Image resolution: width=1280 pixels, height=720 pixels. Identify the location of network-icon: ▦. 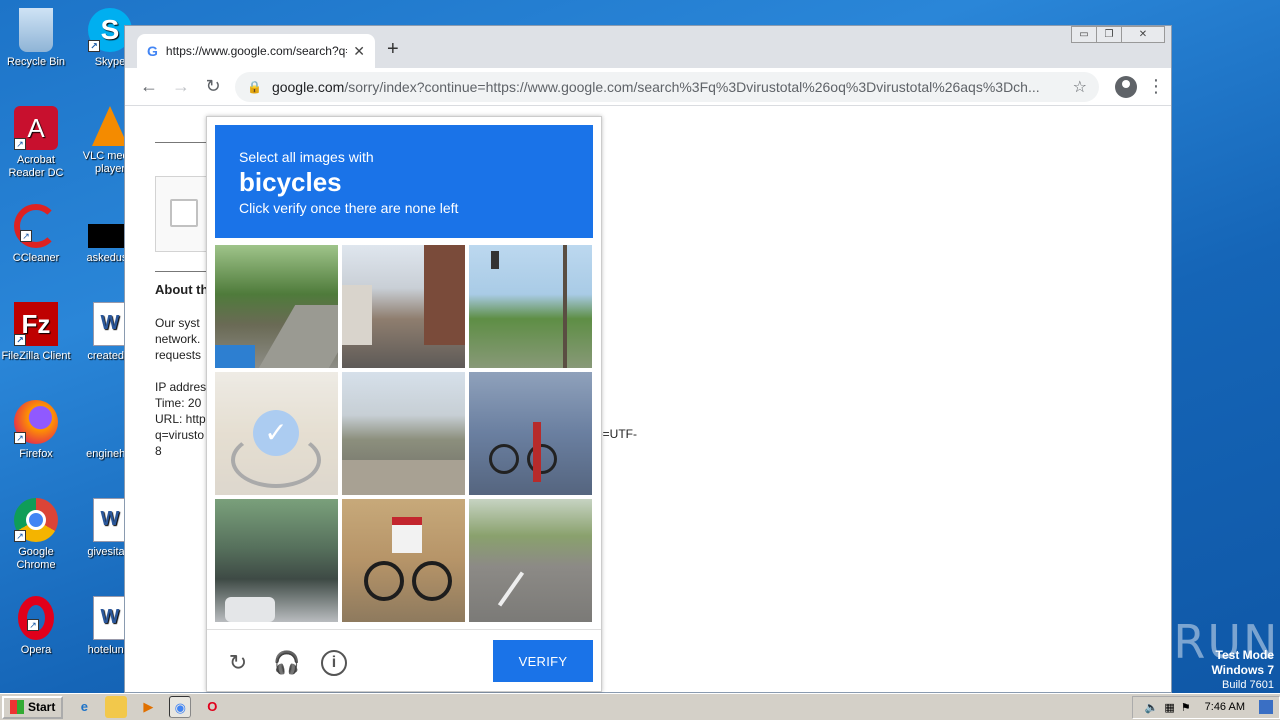
(1169, 707).